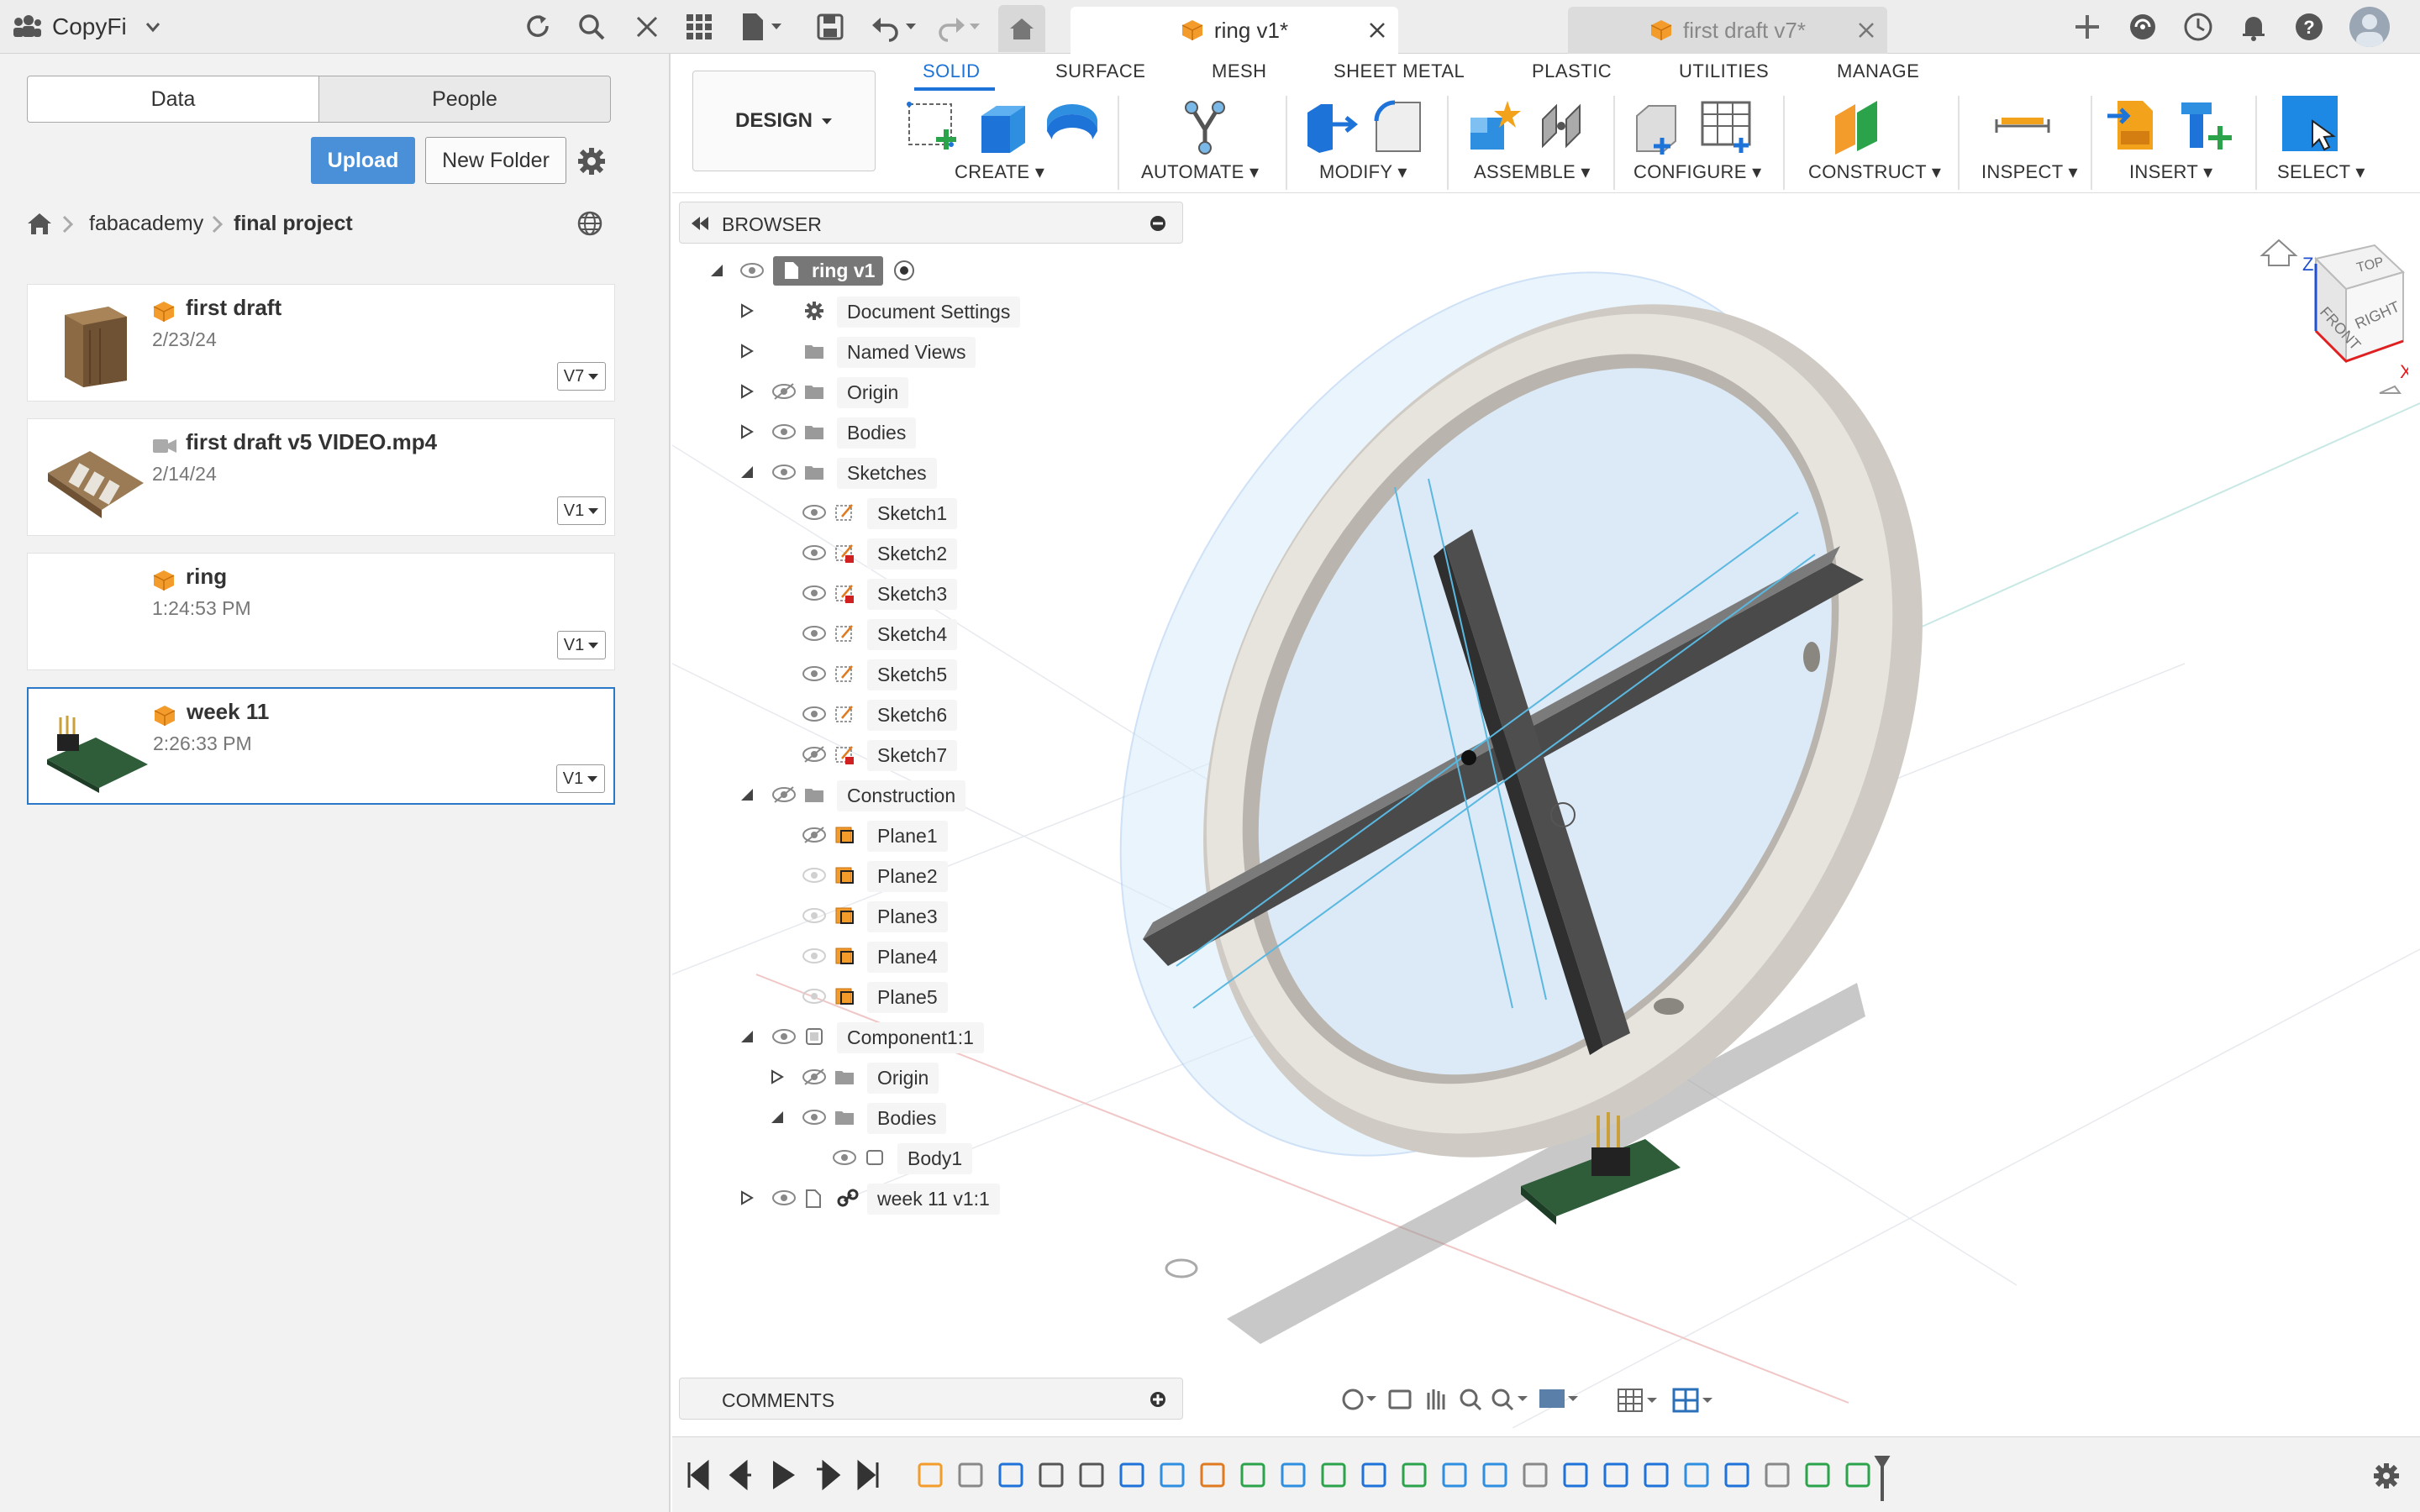 The width and height of the screenshot is (2420, 1512). I want to click on root-component-label: ring v1, so click(828, 270).